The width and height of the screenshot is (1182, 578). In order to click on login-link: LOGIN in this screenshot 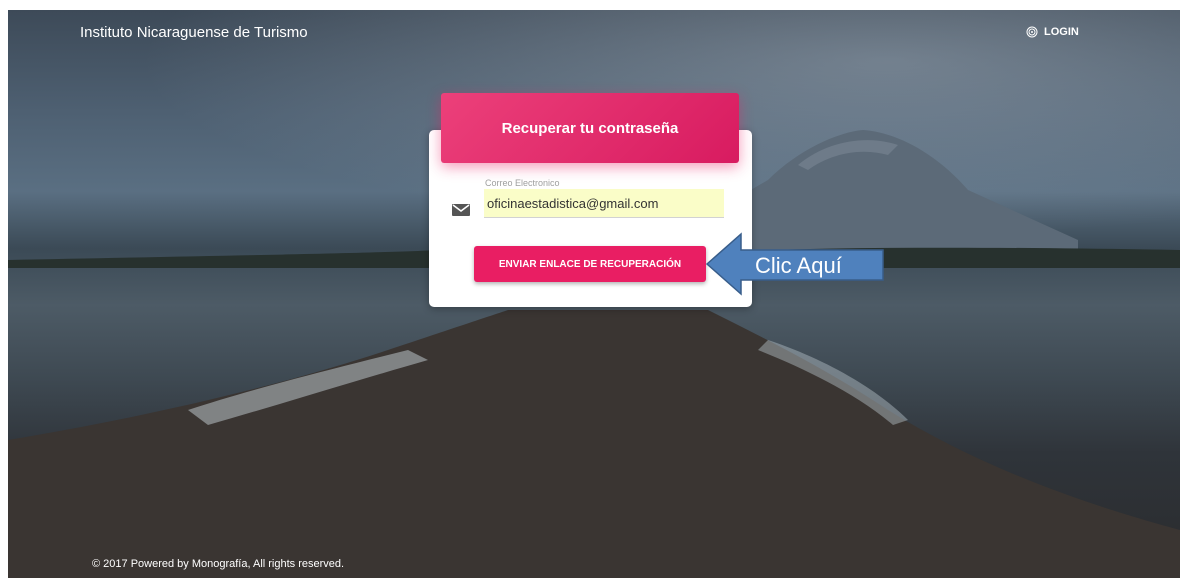, I will do `click(1052, 32)`.